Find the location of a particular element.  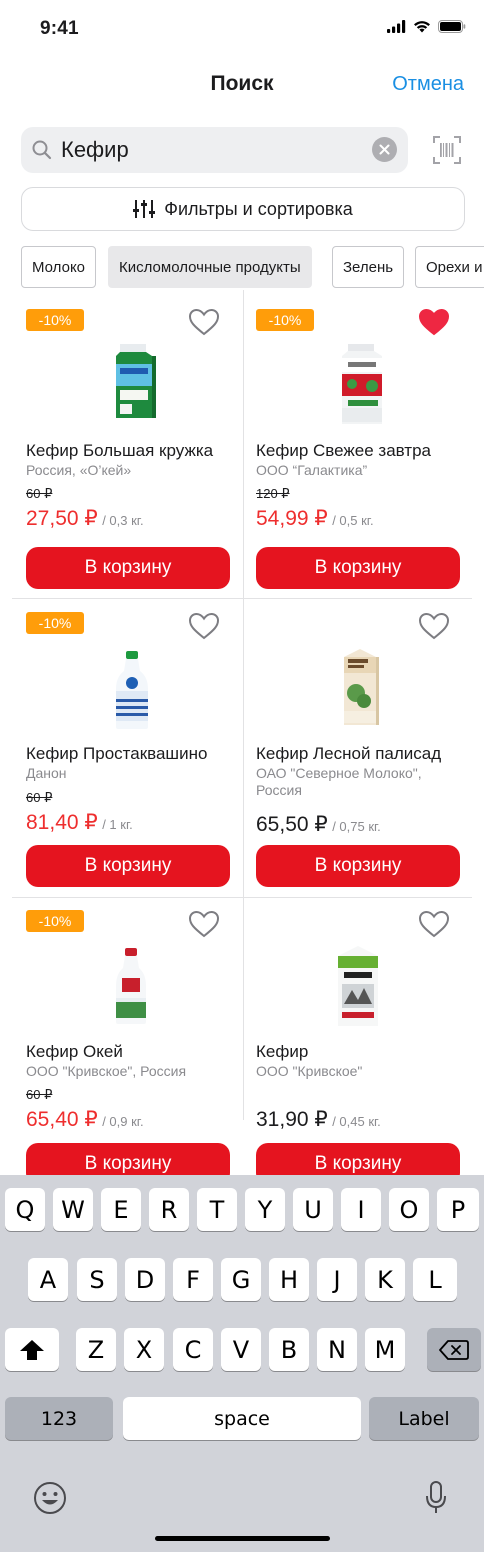

product-maker: ООО "Кривское", Россия is located at coordinates (106, 1071).